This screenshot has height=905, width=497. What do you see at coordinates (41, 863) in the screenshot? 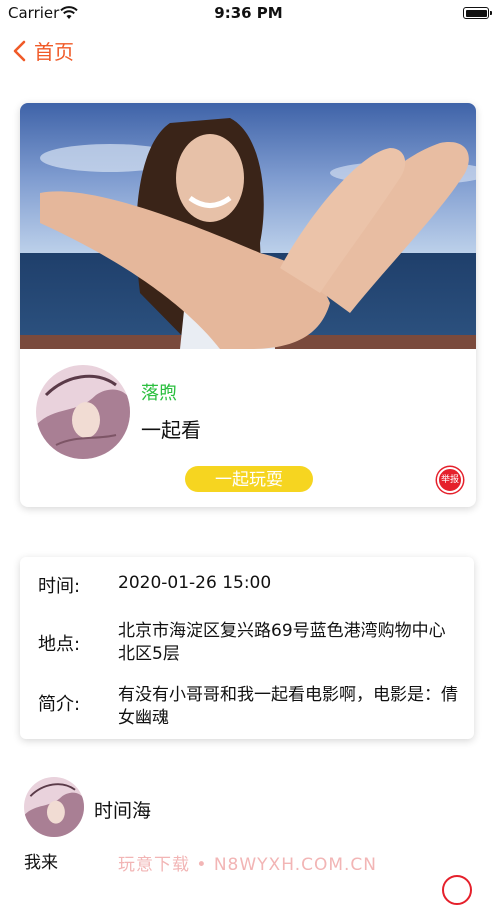
I see `comment-text: 我来` at bounding box center [41, 863].